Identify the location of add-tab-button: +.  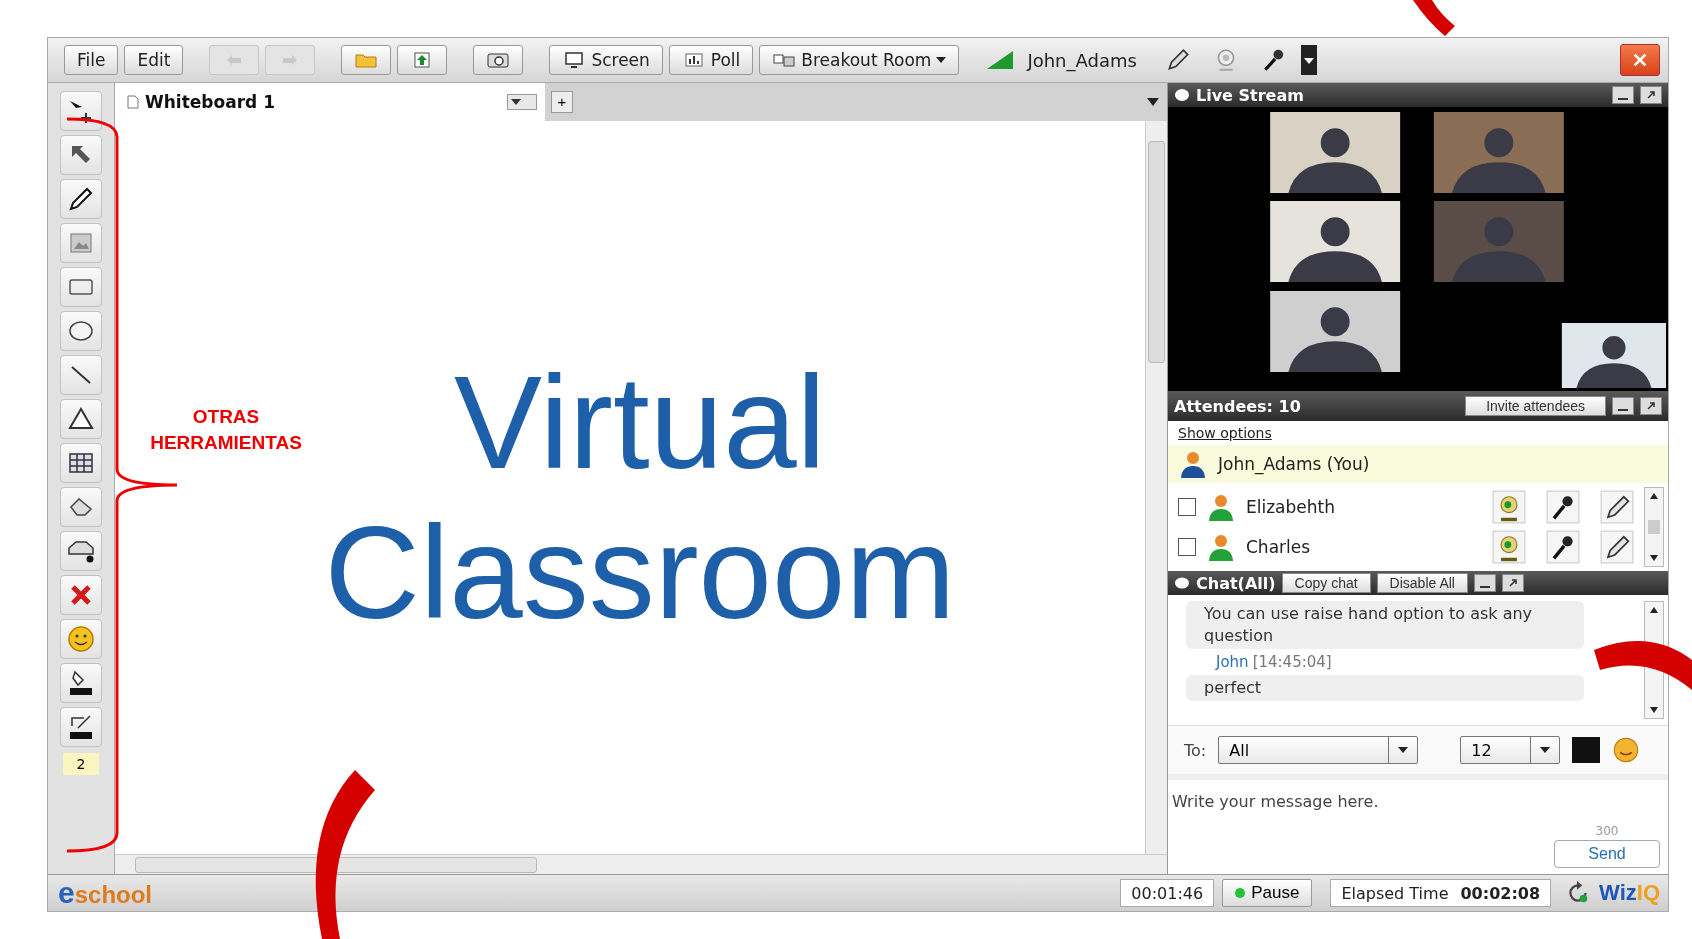
(562, 102).